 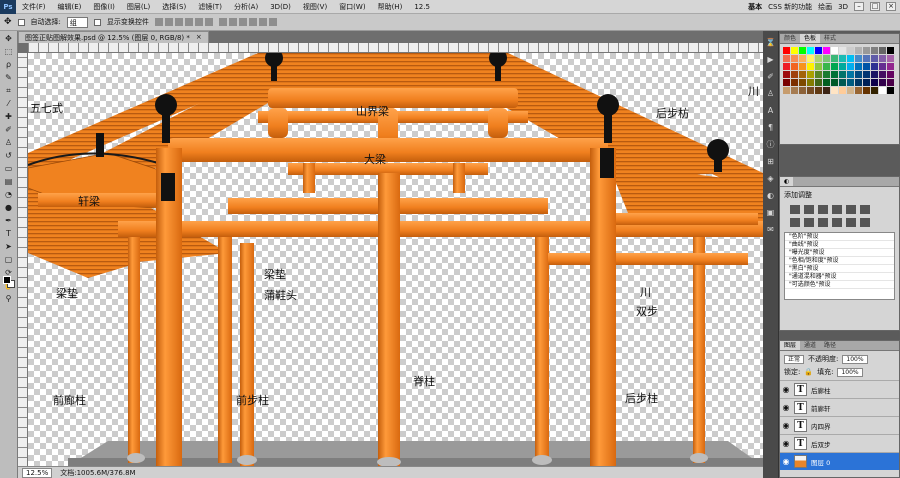 What do you see at coordinates (9, 38) in the screenshot?
I see `move-tool: ✥` at bounding box center [9, 38].